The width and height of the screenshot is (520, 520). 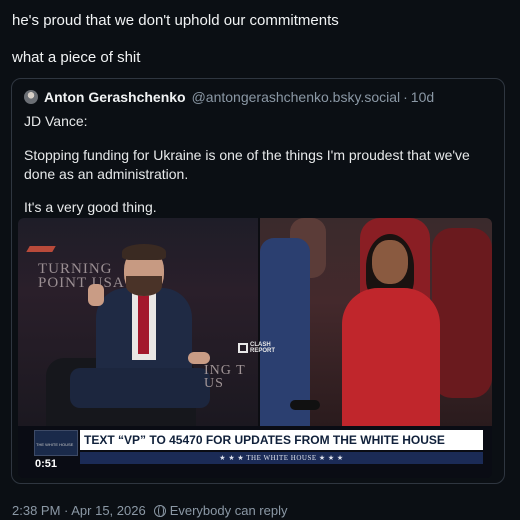 What do you see at coordinates (390, 262) in the screenshot?
I see `student-head` at bounding box center [390, 262].